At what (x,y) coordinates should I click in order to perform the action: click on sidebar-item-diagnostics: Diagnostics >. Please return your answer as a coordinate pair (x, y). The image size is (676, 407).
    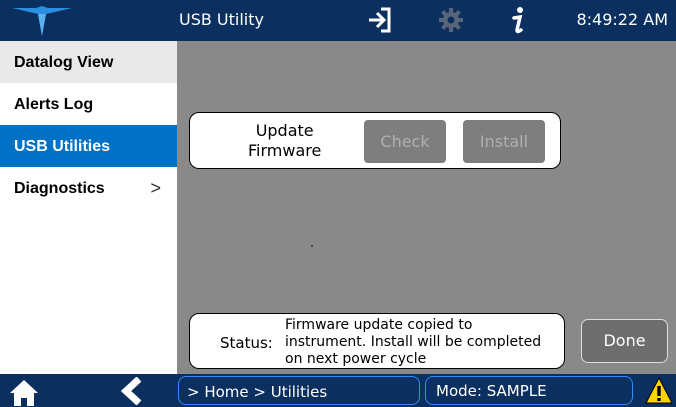
    Looking at the image, I should click on (88, 188).